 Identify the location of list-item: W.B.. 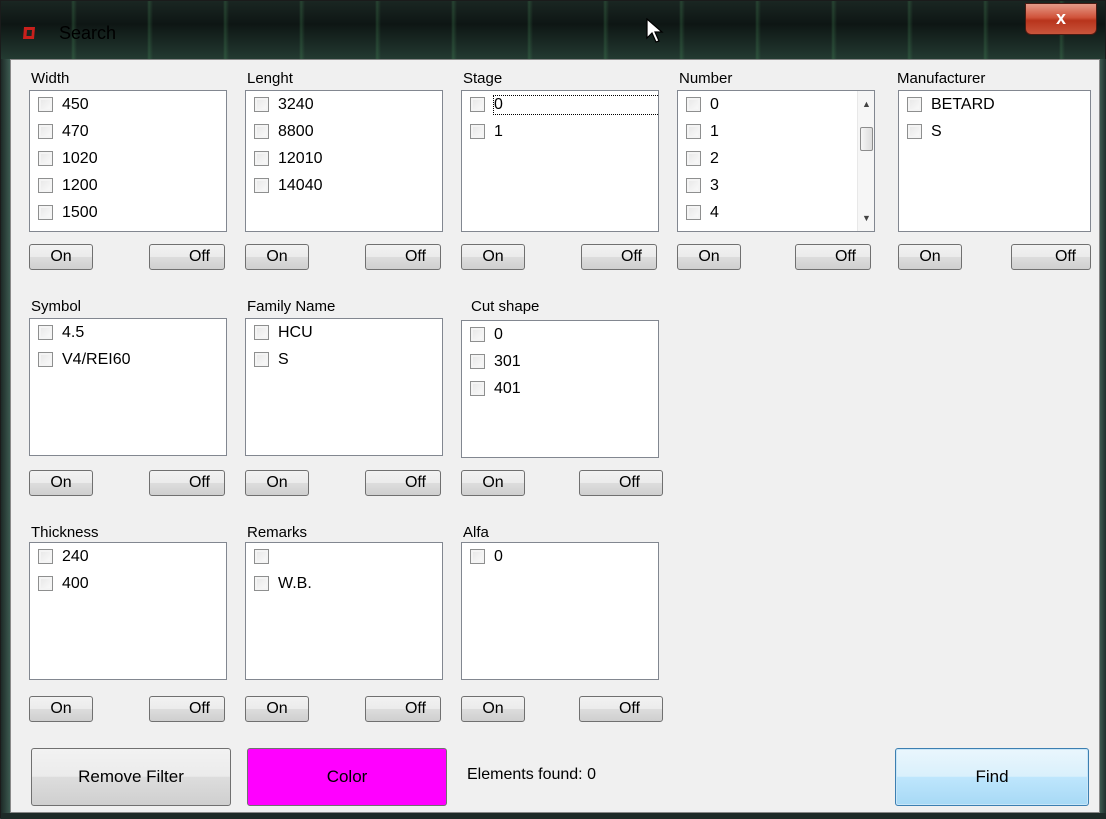
(344, 583).